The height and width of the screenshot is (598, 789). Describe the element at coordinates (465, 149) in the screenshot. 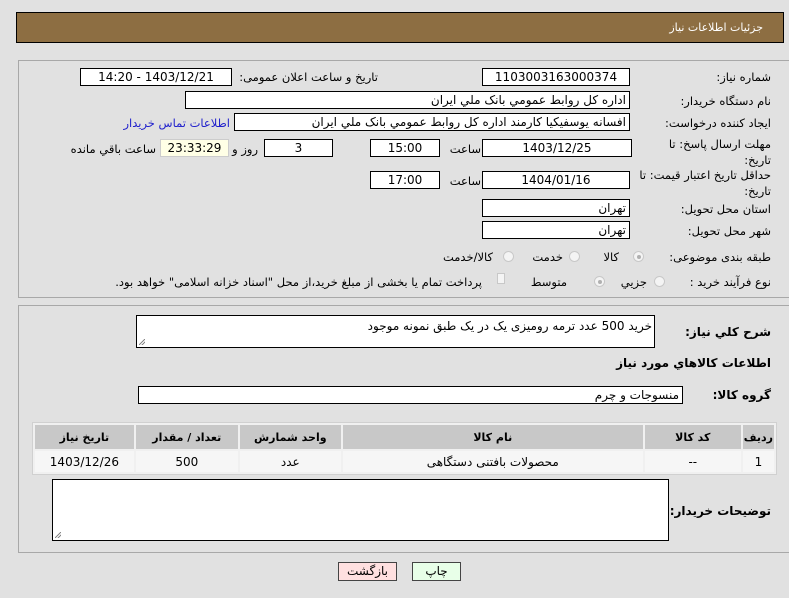

I see `deadline-time-label: ساعت` at that location.